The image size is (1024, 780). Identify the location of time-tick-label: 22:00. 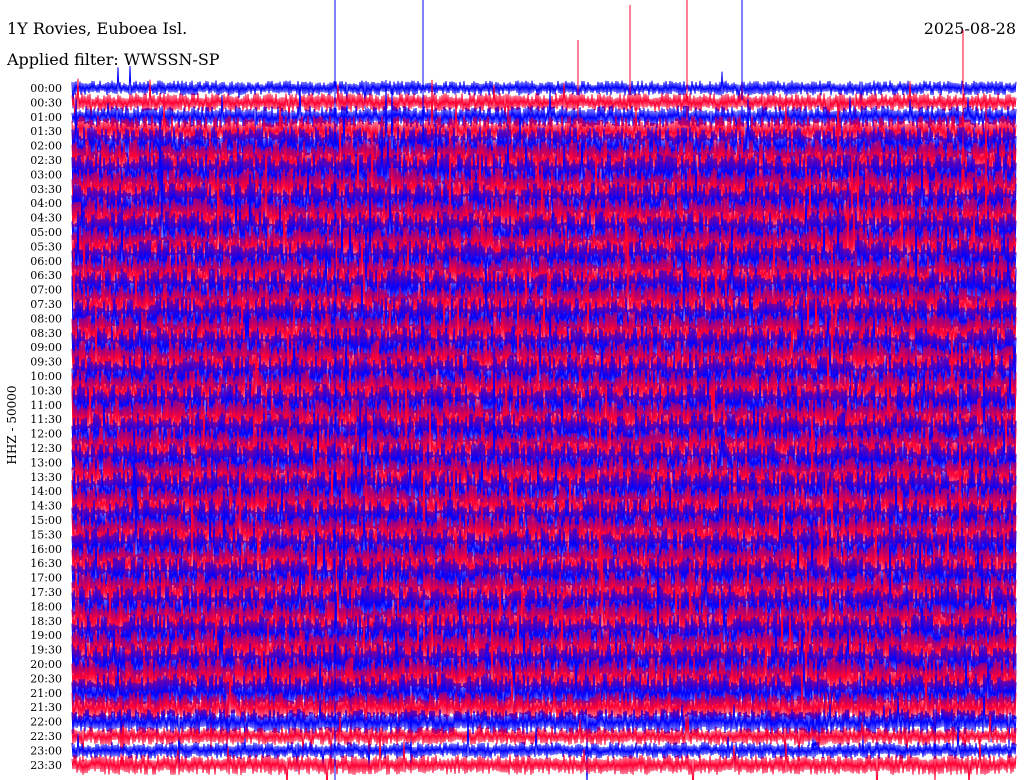
(46, 722).